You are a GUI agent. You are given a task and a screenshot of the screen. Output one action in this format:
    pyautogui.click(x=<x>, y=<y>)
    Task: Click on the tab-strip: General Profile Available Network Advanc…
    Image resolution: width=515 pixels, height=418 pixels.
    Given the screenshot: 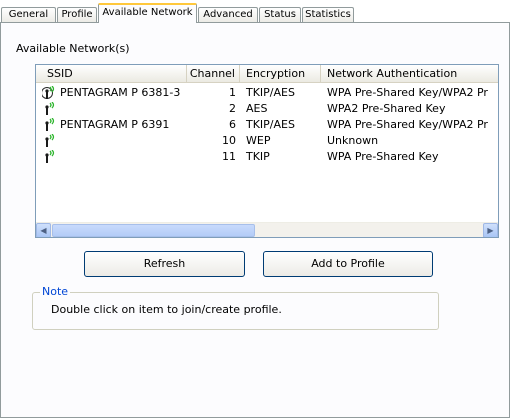 What is the action you would take?
    pyautogui.click(x=257, y=11)
    